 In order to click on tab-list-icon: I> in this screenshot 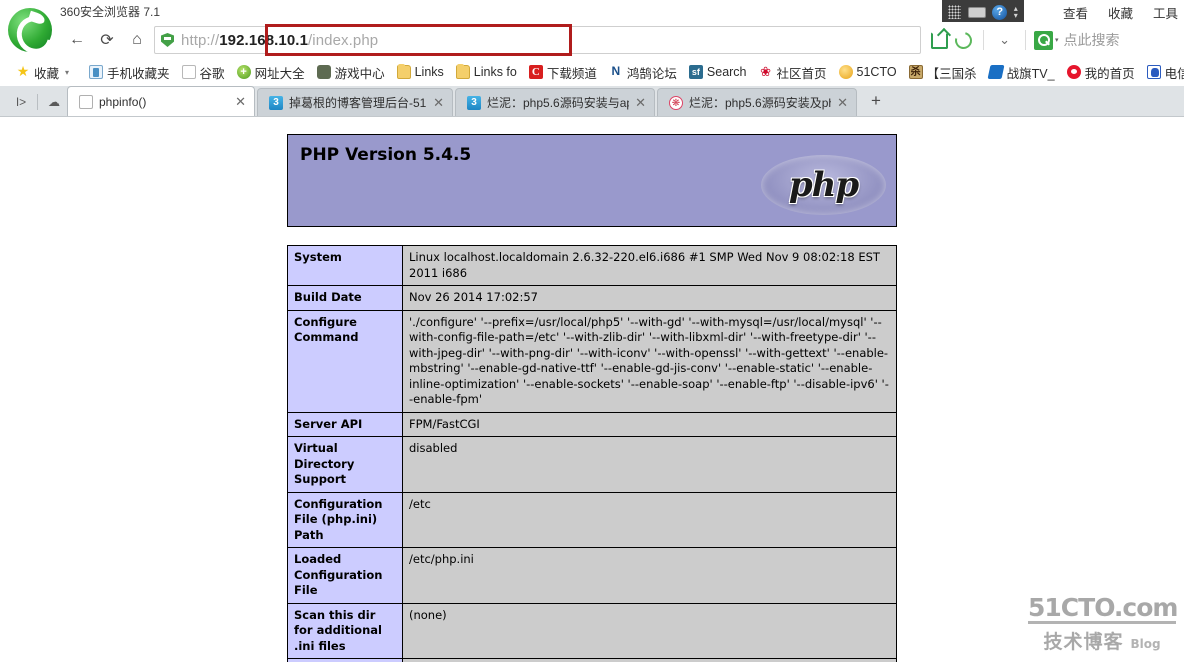, I will do `click(21, 102)`.